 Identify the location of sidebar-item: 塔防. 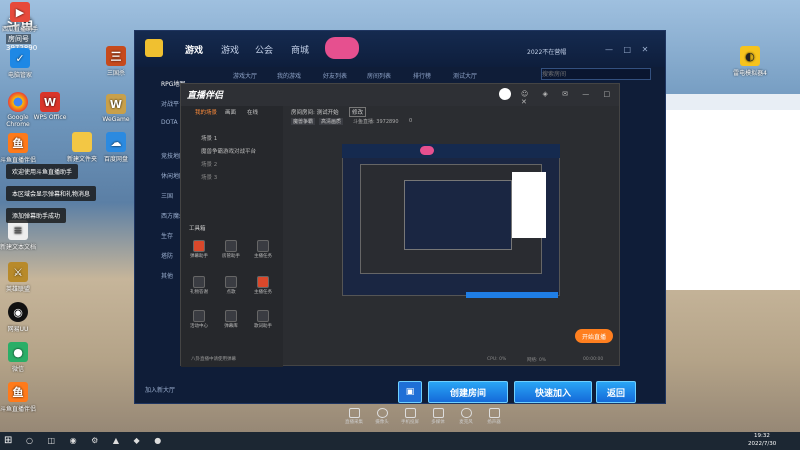
(167, 255).